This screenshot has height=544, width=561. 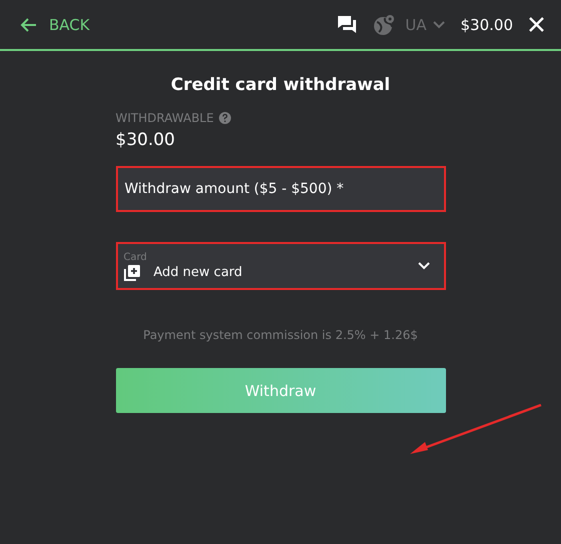 I want to click on card-select: Card Add new card, so click(x=281, y=266).